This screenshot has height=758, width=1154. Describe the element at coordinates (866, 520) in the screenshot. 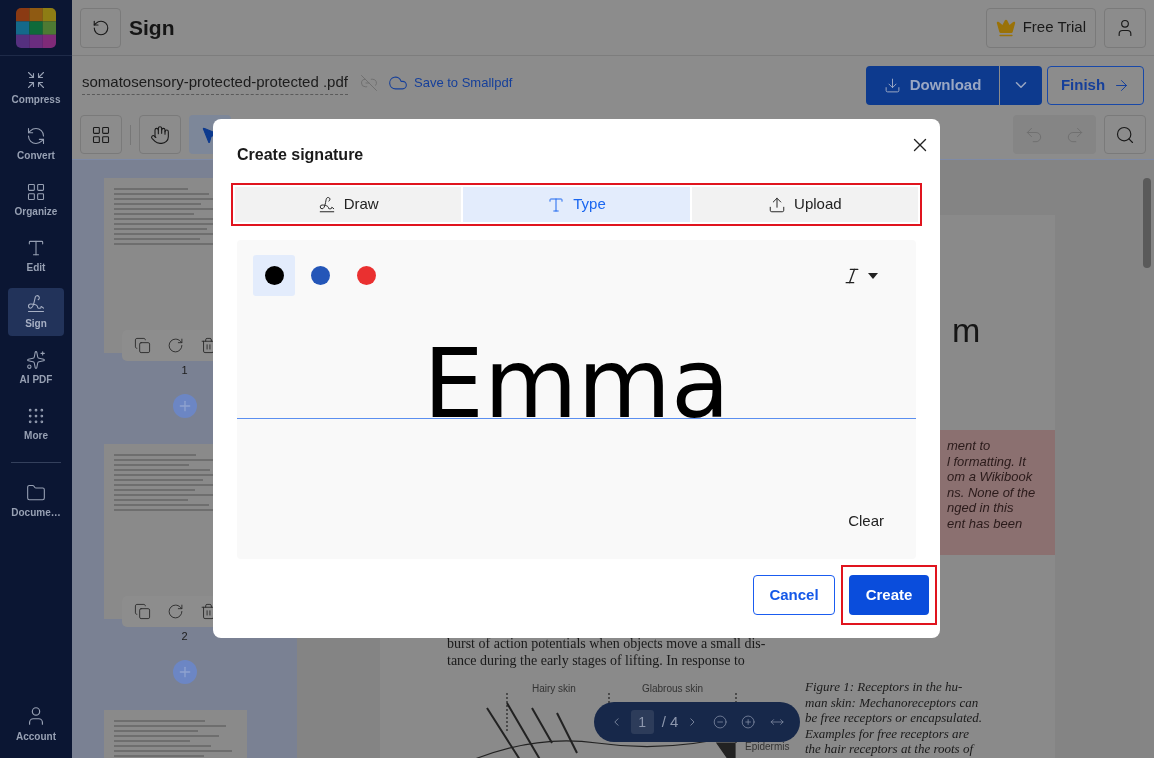

I see `clear-button: Clear` at that location.